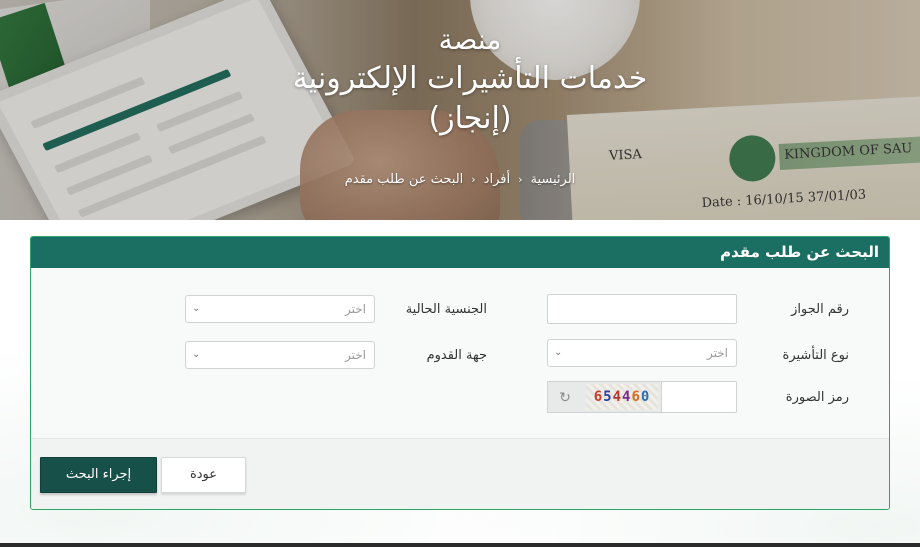 This screenshot has width=920, height=547. I want to click on nationality-select-value: اختر, so click(355, 309).